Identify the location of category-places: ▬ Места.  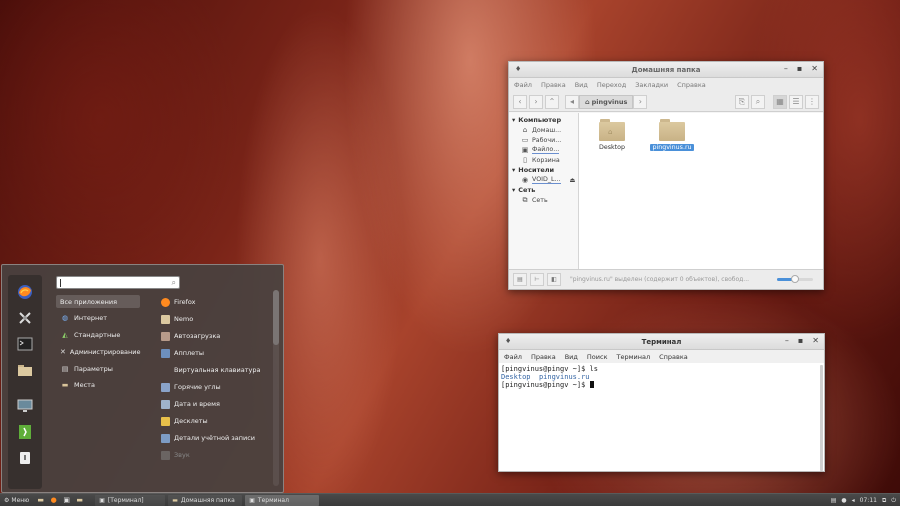
(98, 384).